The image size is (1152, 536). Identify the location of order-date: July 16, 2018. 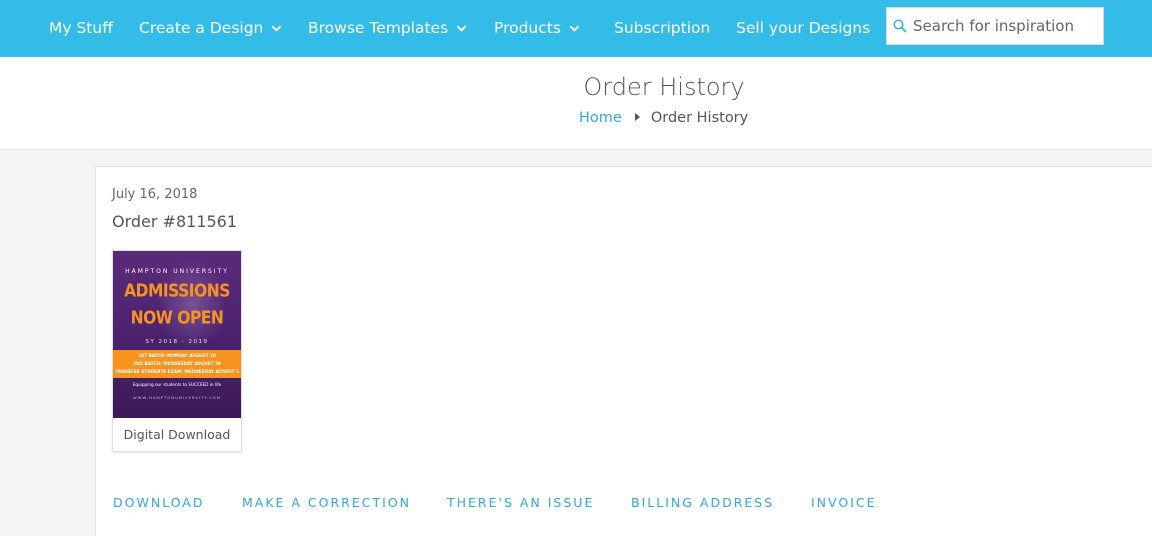
(155, 194).